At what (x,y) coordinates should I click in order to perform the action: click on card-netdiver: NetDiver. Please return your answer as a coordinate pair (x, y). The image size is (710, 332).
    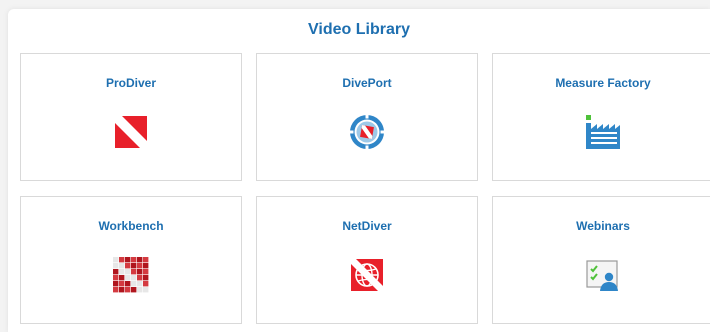
    Looking at the image, I should click on (367, 260).